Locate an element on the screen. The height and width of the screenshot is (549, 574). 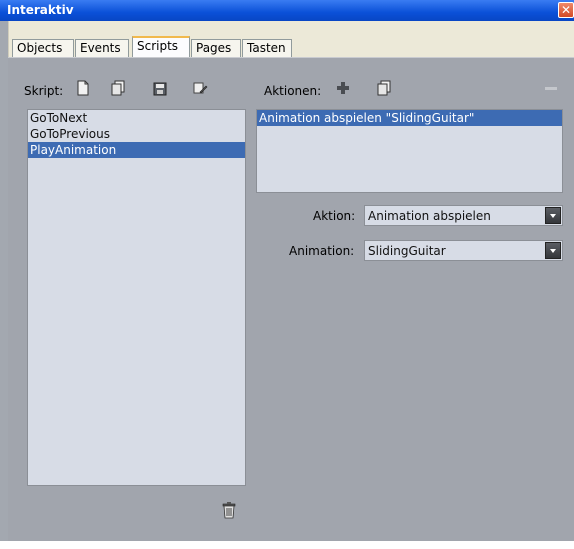
actions-list: Animation abspielen "SlidingGuitar" is located at coordinates (409, 151).